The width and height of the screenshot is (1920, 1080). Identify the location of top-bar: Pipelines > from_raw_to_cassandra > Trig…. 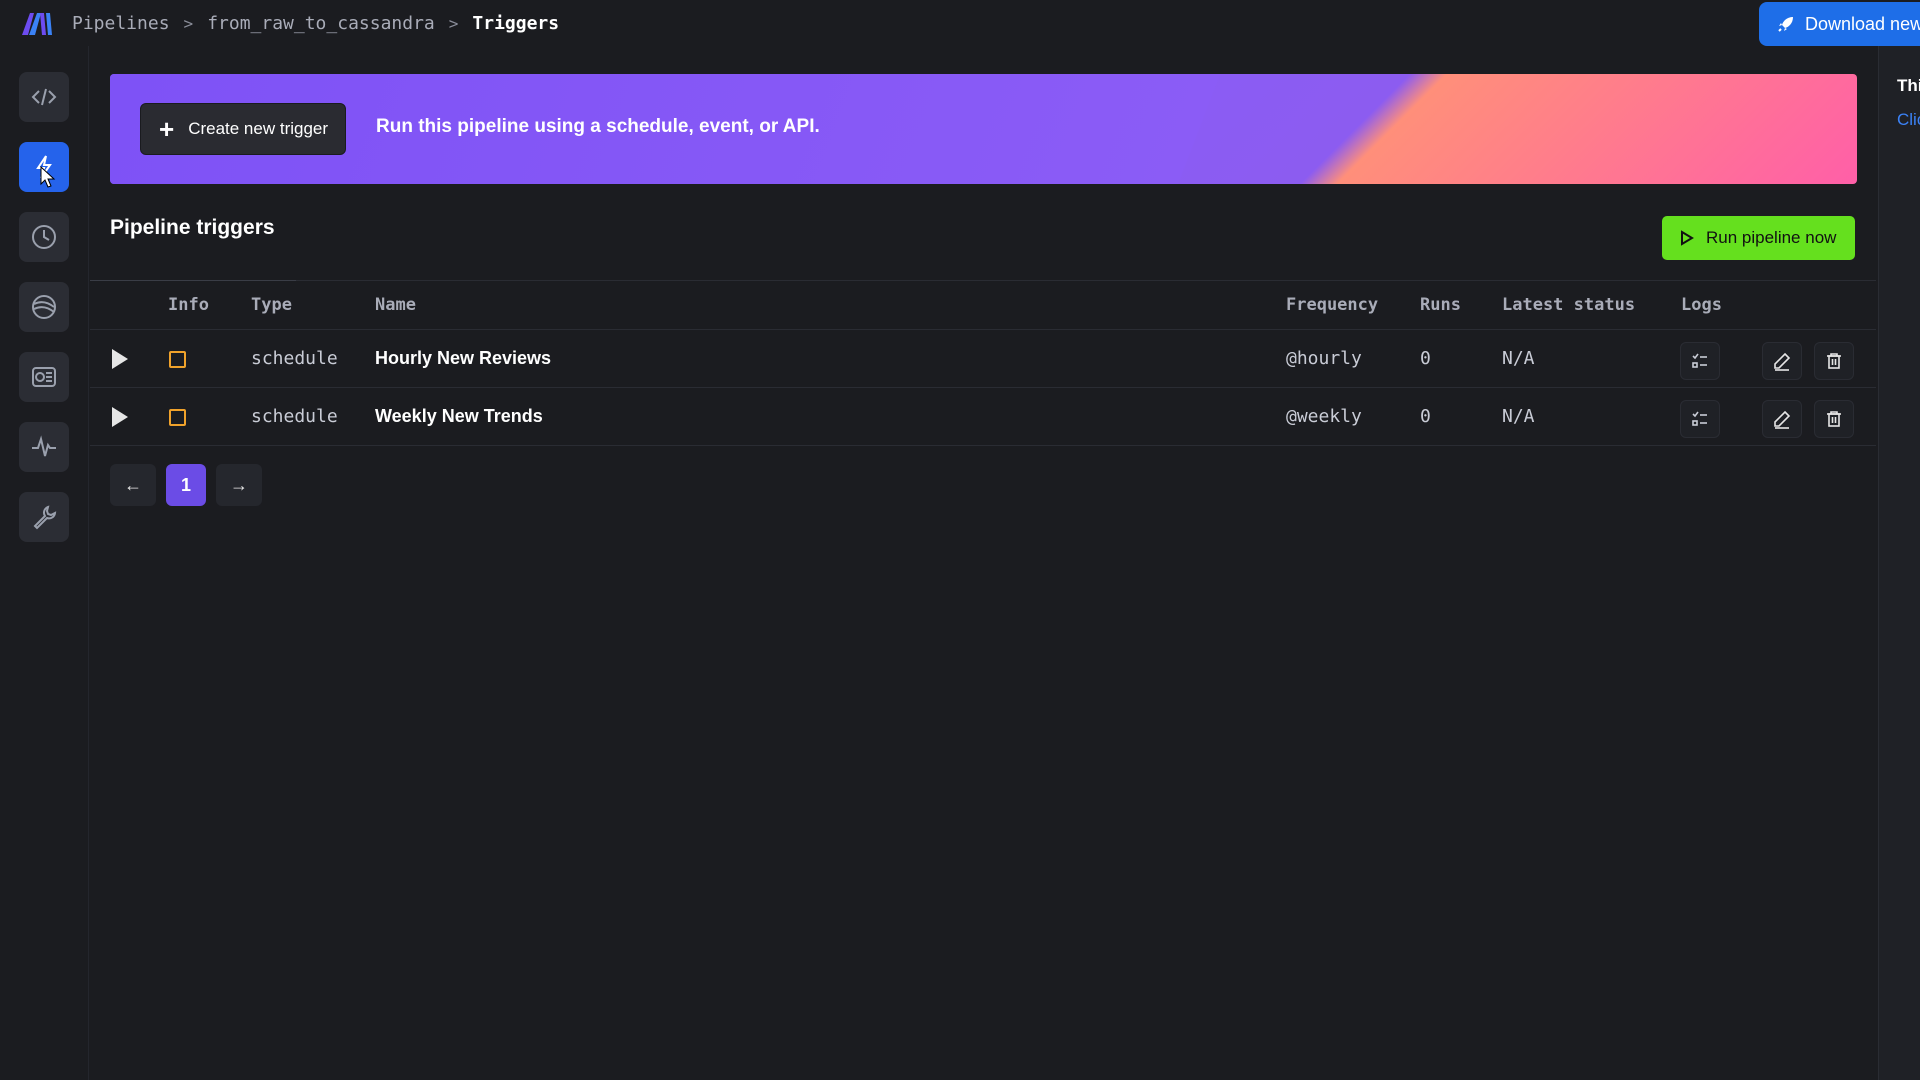
(960, 23).